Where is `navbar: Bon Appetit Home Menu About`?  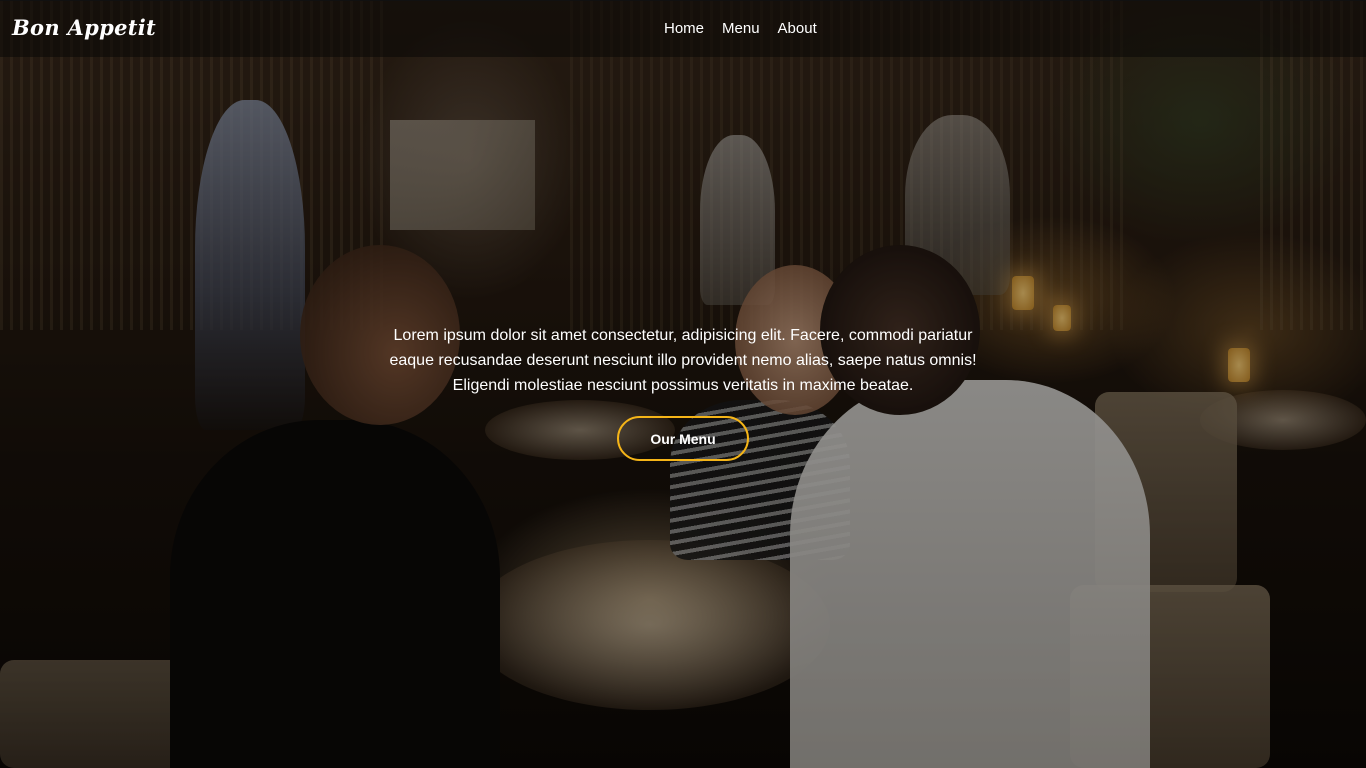 navbar: Bon Appetit Home Menu About is located at coordinates (683, 28).